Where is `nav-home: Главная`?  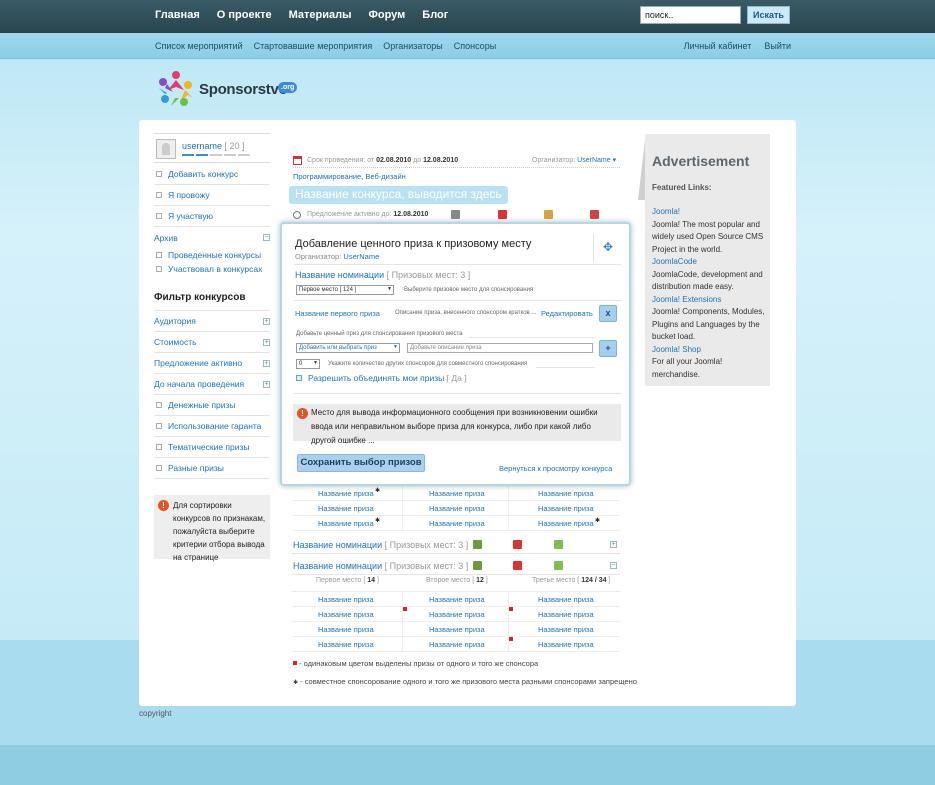
nav-home: Главная is located at coordinates (177, 15).